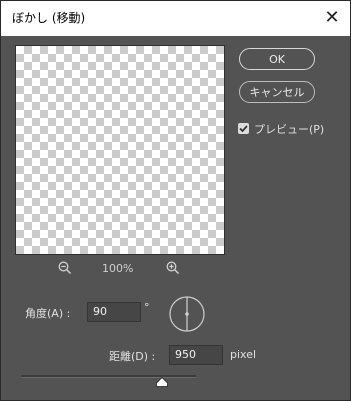  Describe the element at coordinates (173, 268) in the screenshot. I see `zoom-in-icon` at that location.